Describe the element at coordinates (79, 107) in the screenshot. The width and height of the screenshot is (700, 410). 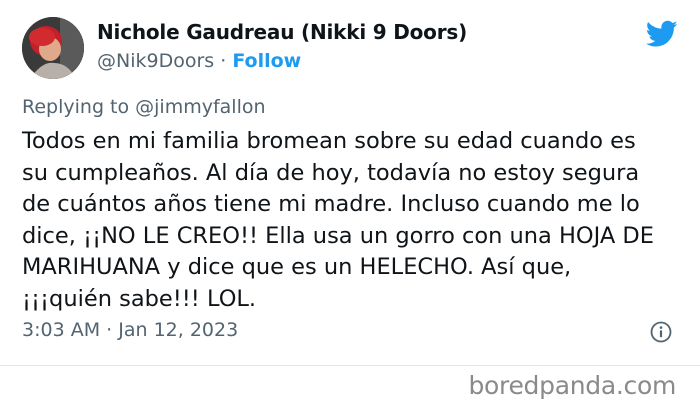
I see `replying-prefix: Replying to` at that location.